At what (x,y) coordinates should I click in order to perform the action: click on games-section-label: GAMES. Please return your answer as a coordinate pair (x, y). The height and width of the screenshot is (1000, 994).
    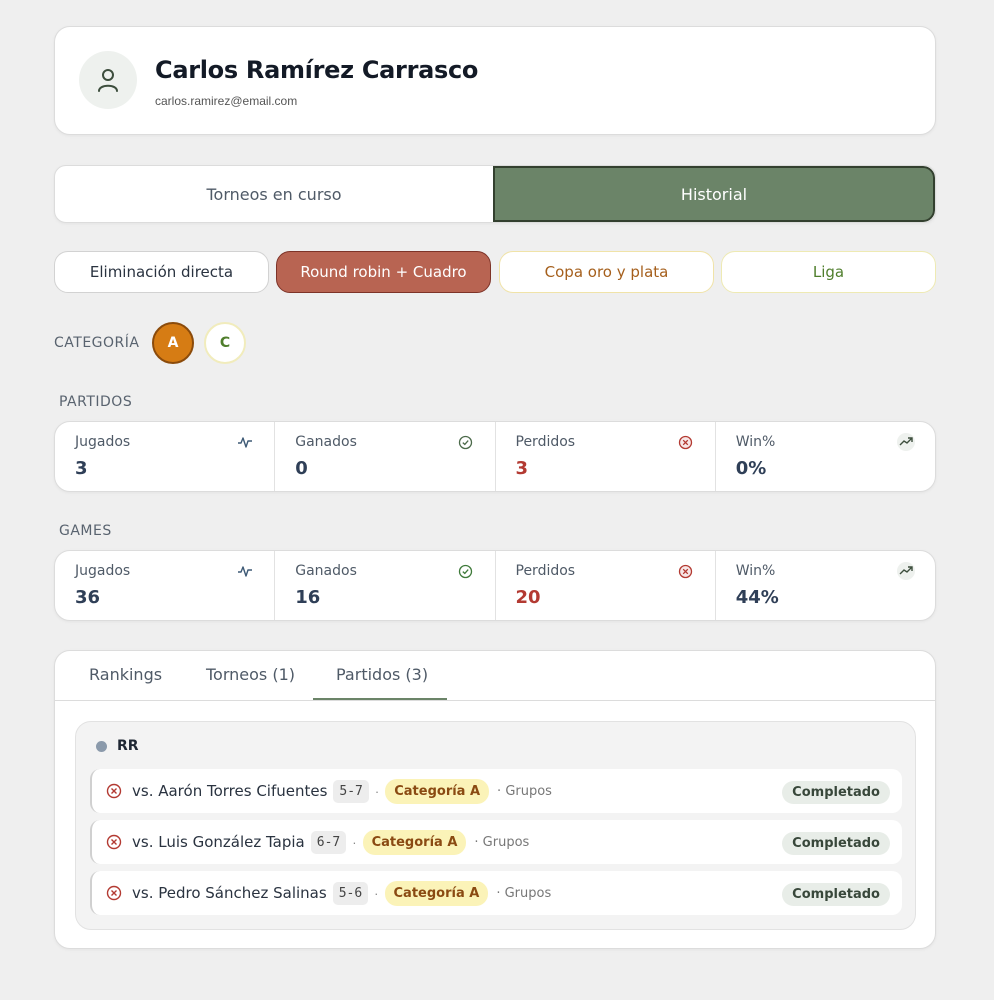
    Looking at the image, I should click on (85, 531).